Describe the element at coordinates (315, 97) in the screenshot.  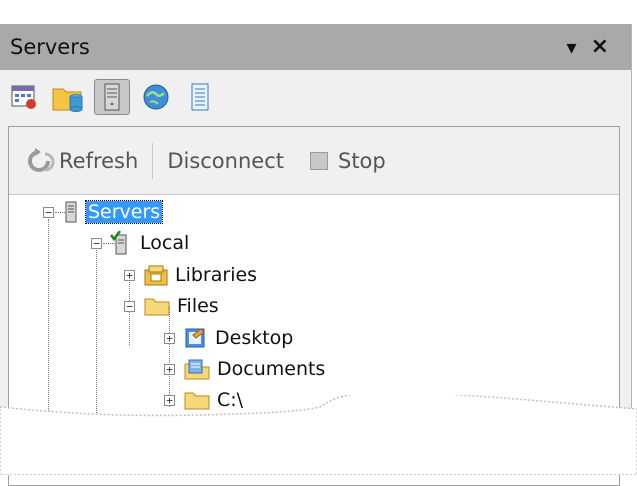
I see `panel-icon-toolbar` at that location.